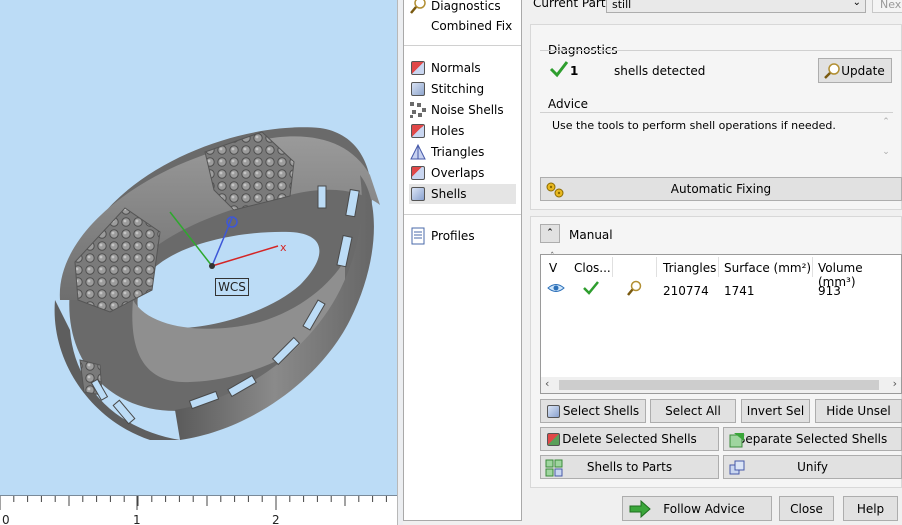 Image resolution: width=902 pixels, height=525 pixels. What do you see at coordinates (276, 519) in the screenshot?
I see `ruler-number-2: 2` at bounding box center [276, 519].